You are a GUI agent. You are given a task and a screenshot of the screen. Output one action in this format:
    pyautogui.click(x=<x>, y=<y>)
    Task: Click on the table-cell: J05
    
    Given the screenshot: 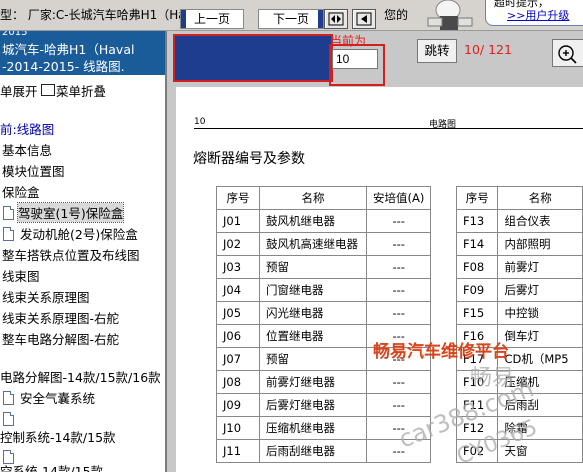 What is the action you would take?
    pyautogui.click(x=238, y=313)
    